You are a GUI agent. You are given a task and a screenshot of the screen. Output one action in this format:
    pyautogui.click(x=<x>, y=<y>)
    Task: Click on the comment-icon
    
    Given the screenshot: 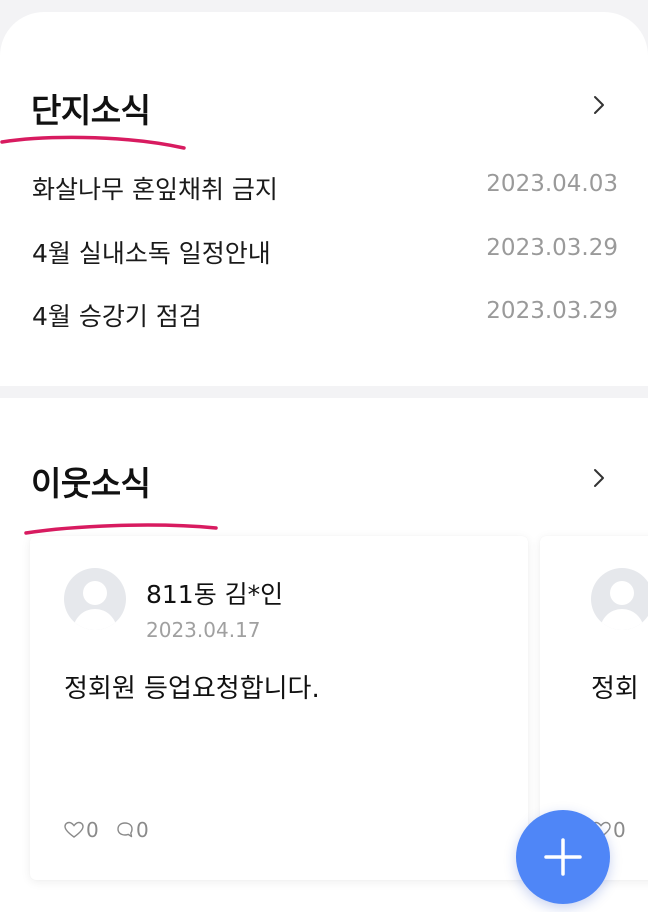 What is the action you would take?
    pyautogui.click(x=125, y=830)
    